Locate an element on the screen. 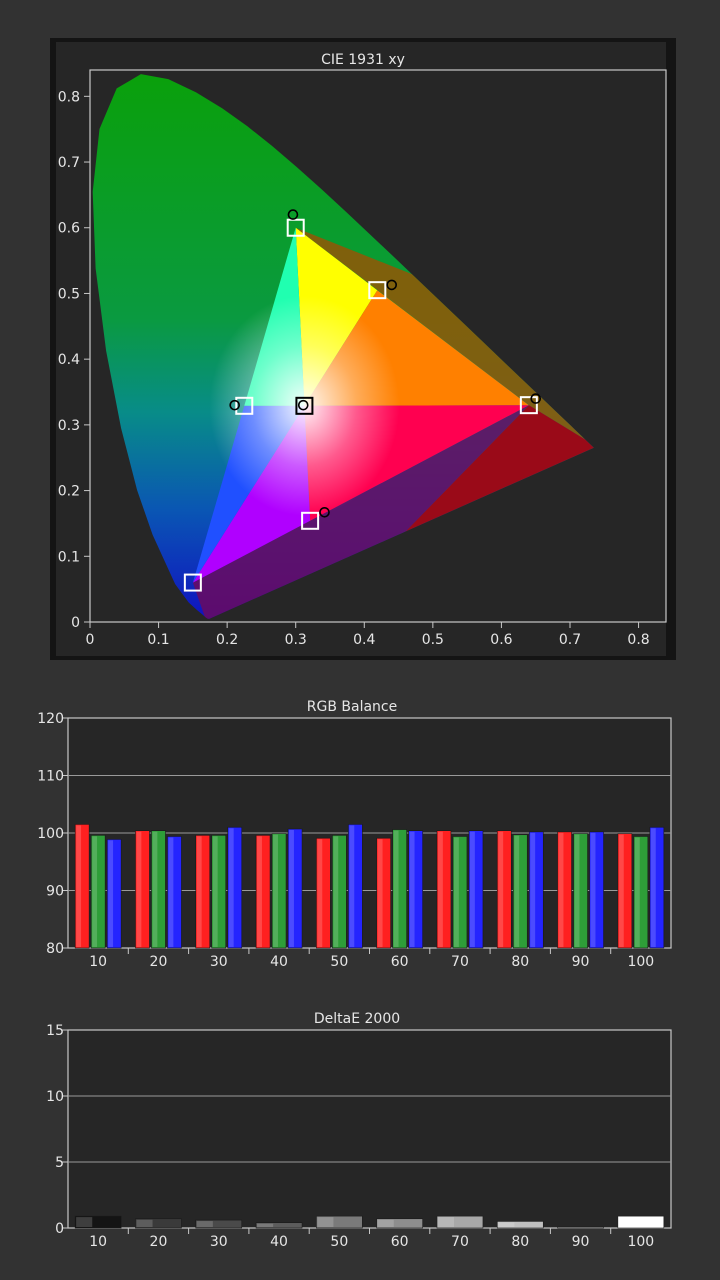  cie-y-tick-label: 0.2 is located at coordinates (69, 492).